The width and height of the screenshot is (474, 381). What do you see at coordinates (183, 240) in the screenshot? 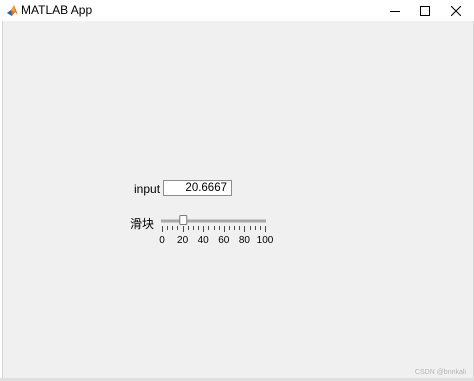
I see `slider-tick-label: 20` at bounding box center [183, 240].